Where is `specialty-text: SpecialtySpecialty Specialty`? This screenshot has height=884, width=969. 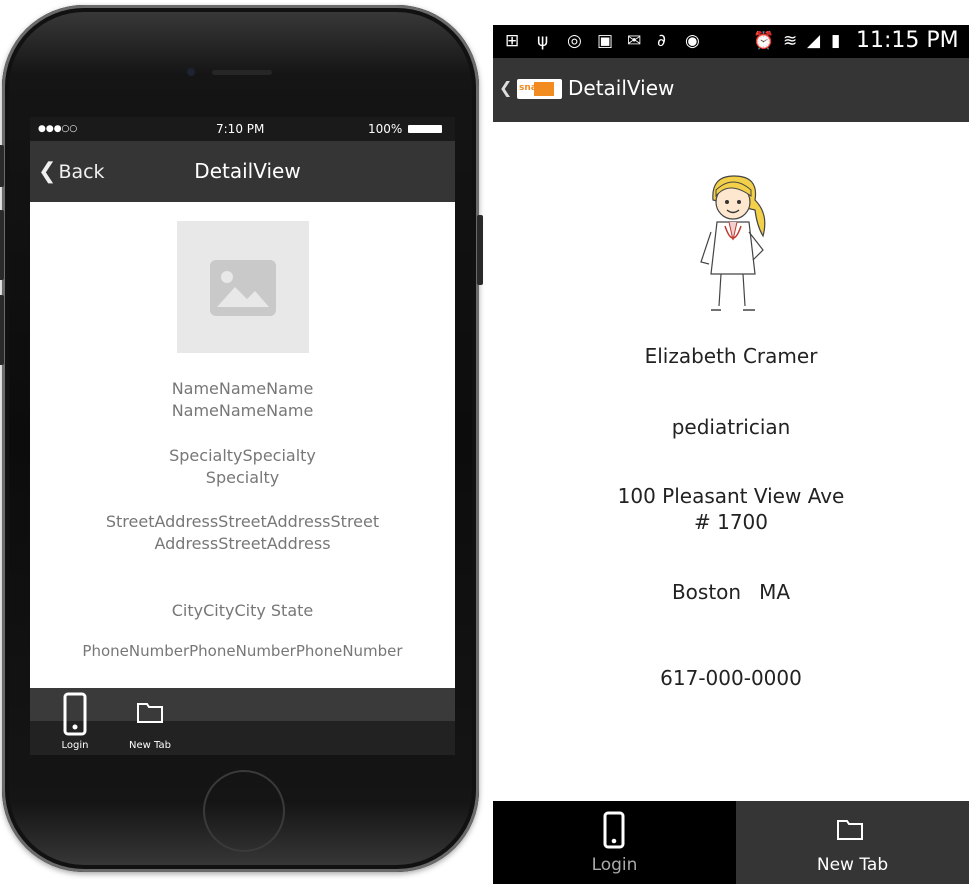
specialty-text: SpecialtySpecialty Specialty is located at coordinates (242, 466).